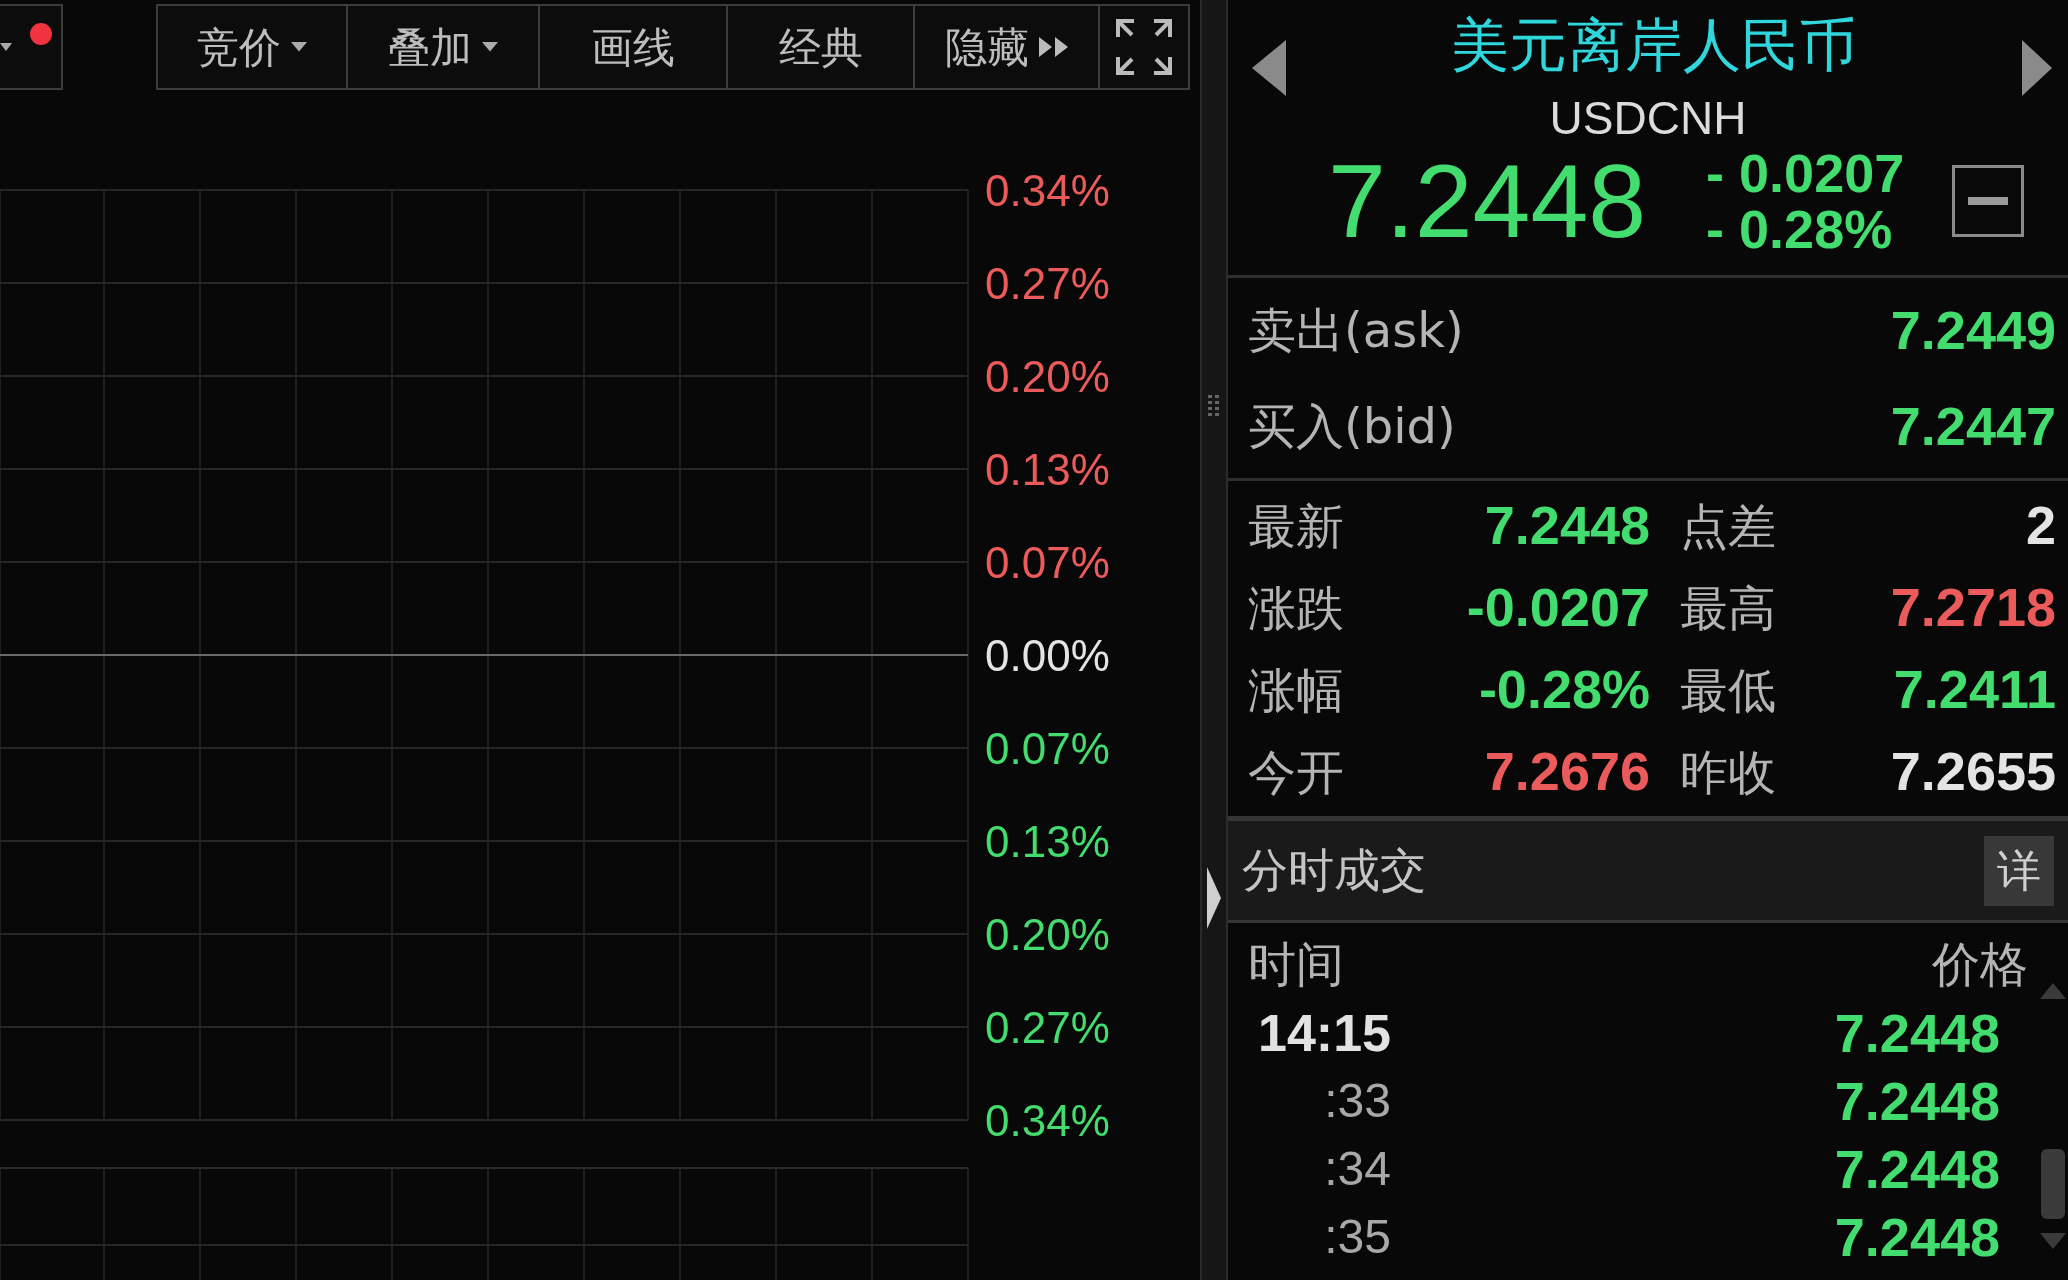 This screenshot has width=2068, height=1280. What do you see at coordinates (1973, 426) in the screenshot?
I see `quote-value: 7.2447` at bounding box center [1973, 426].